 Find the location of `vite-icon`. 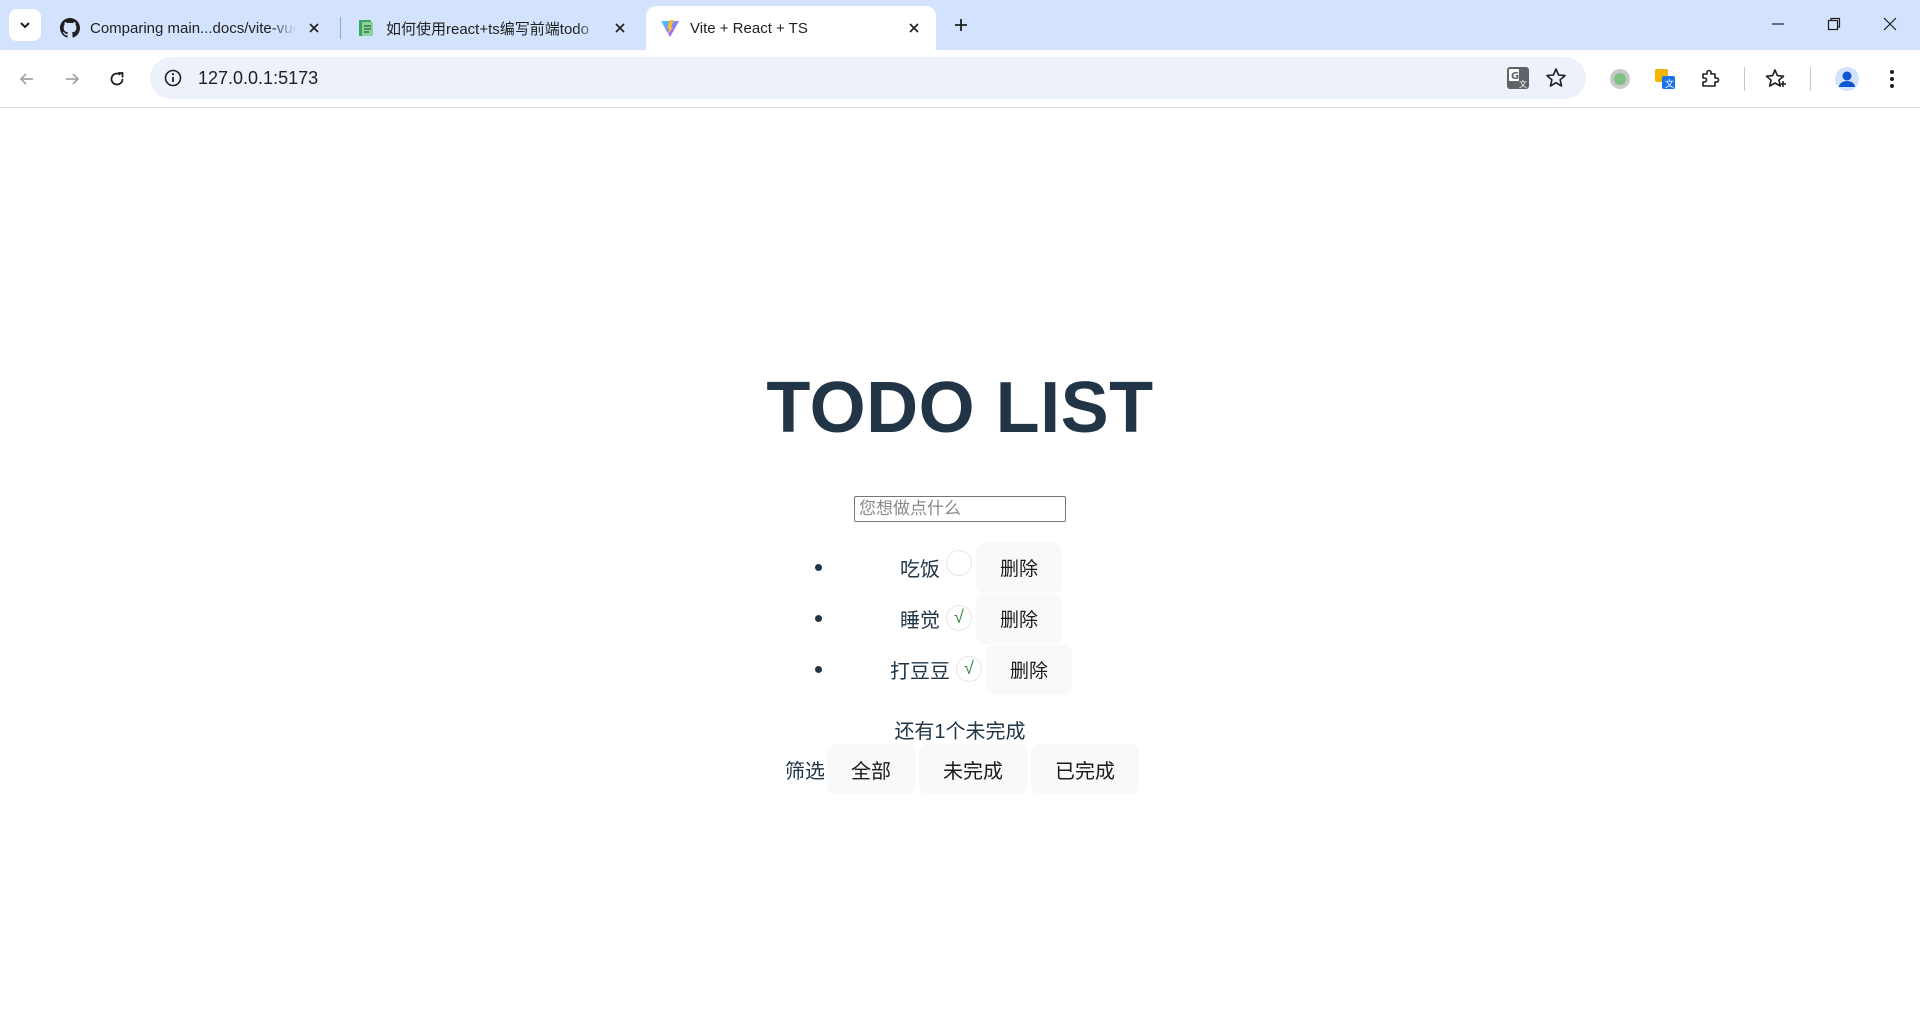

vite-icon is located at coordinates (670, 28).